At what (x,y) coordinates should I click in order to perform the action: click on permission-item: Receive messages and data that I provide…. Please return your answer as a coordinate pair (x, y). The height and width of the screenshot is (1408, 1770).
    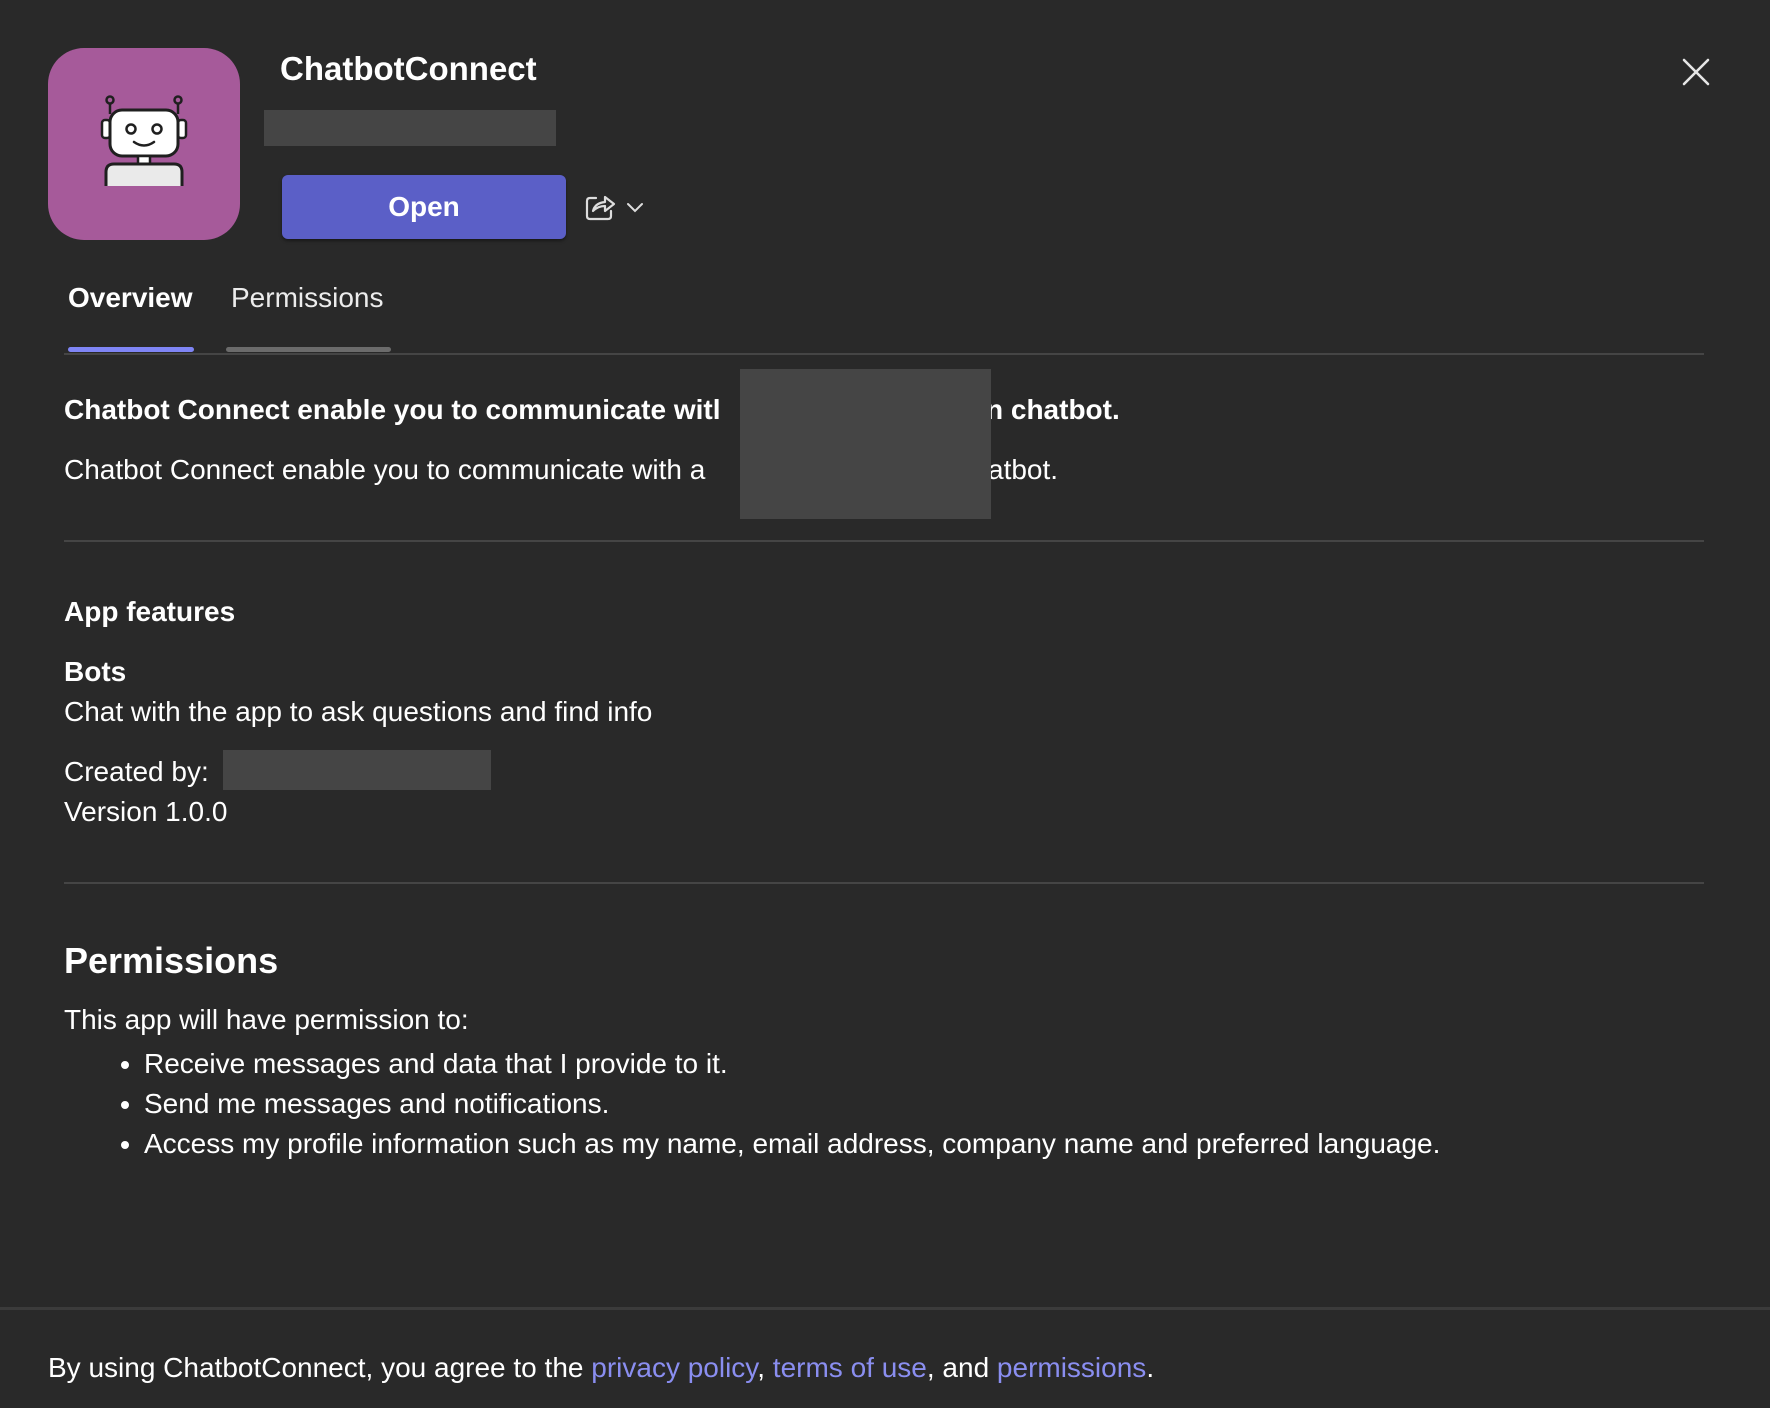
    Looking at the image, I should click on (792, 1064).